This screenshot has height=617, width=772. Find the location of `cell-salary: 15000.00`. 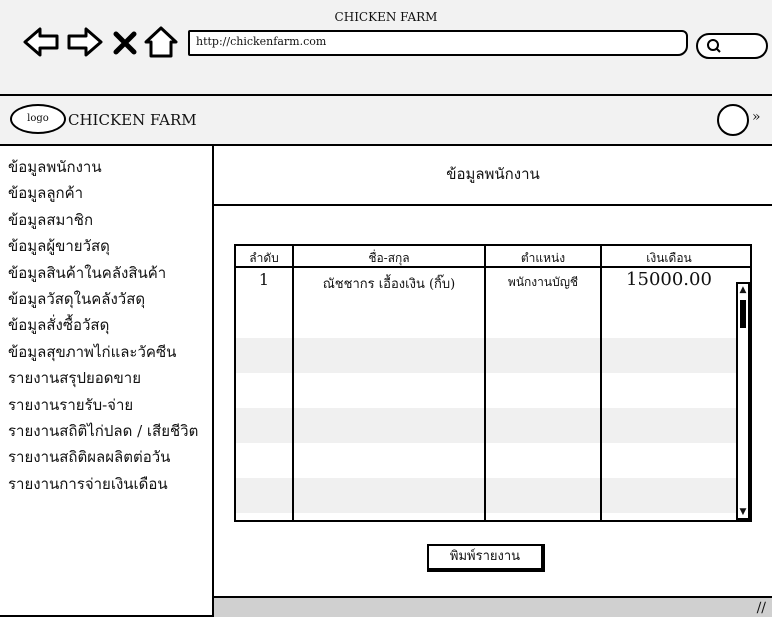

cell-salary: 15000.00 is located at coordinates (669, 279).